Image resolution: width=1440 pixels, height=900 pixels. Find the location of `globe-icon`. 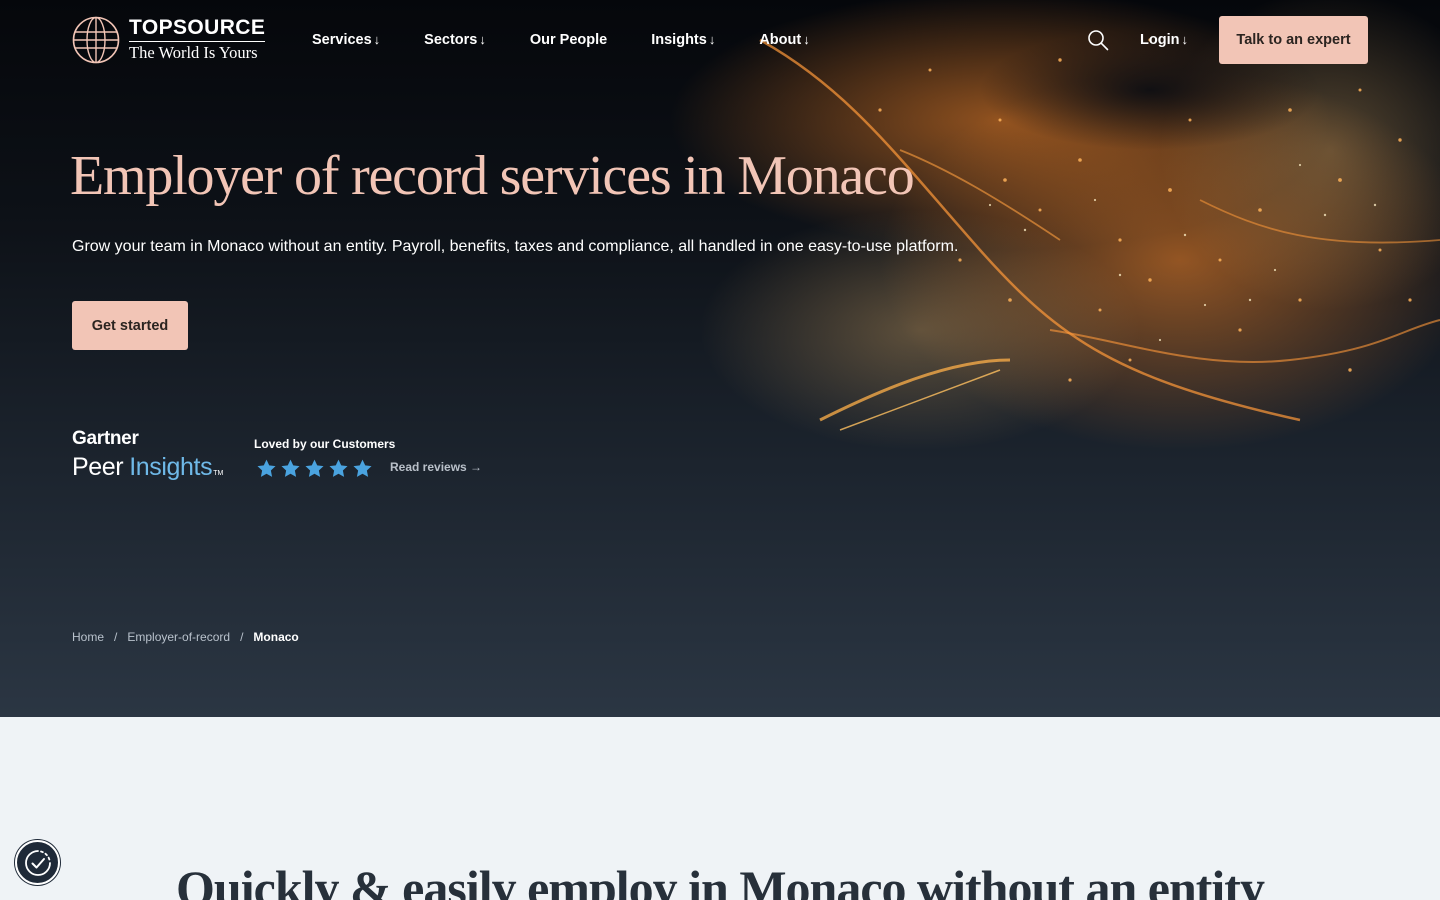

globe-icon is located at coordinates (96, 40).